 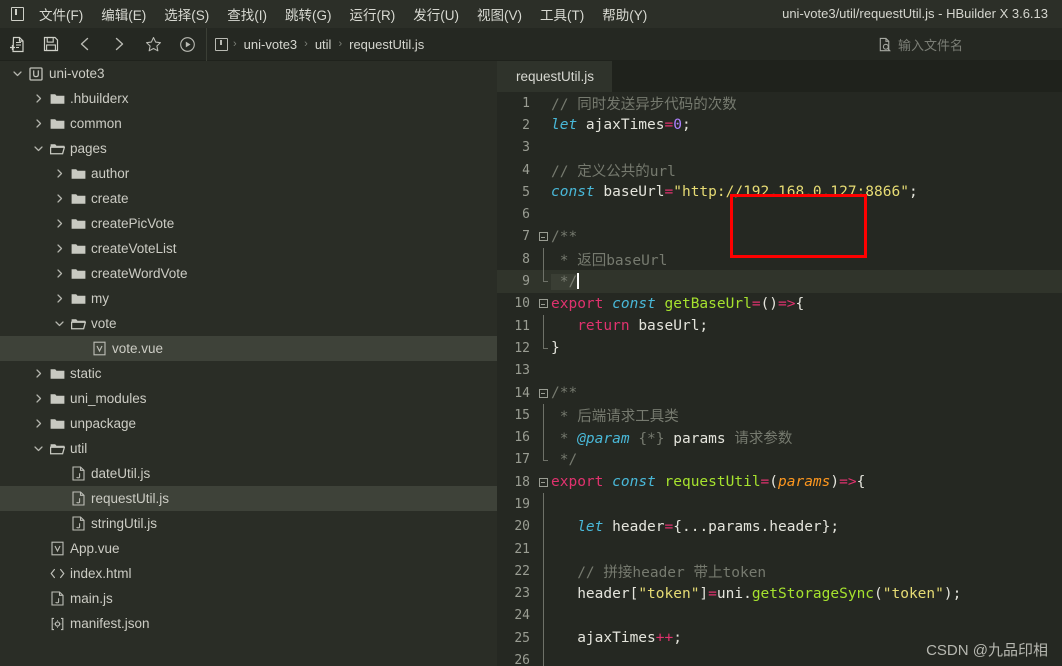 What do you see at coordinates (17, 44) in the screenshot?
I see `new-file-icon` at bounding box center [17, 44].